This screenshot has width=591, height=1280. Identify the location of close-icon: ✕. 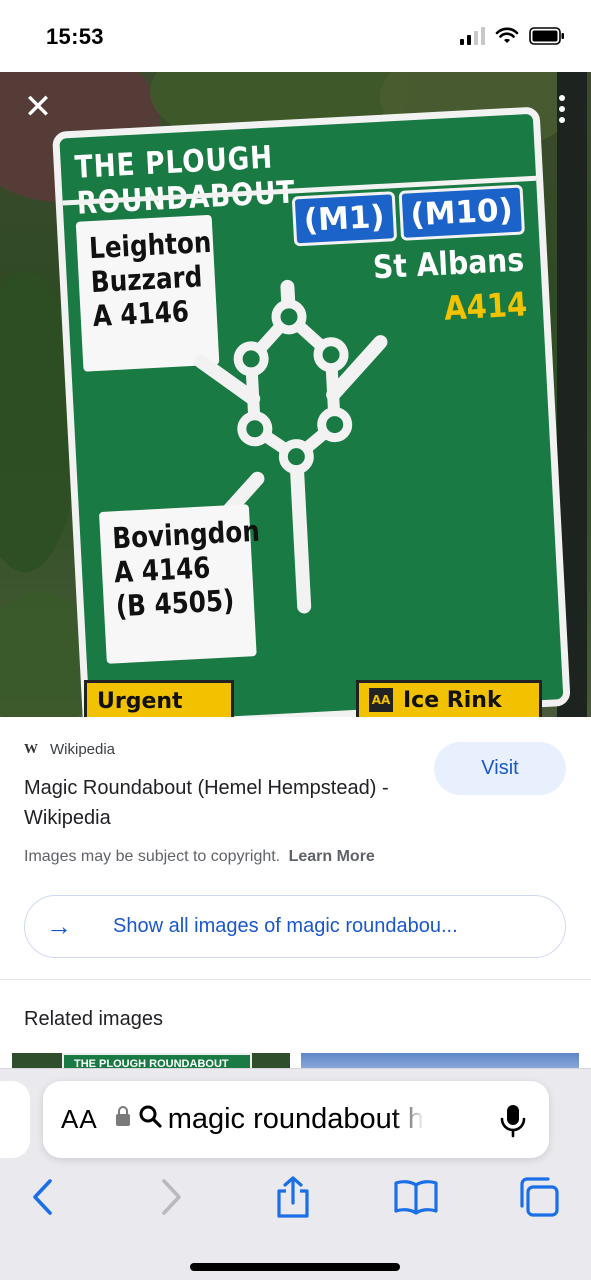
(38, 107).